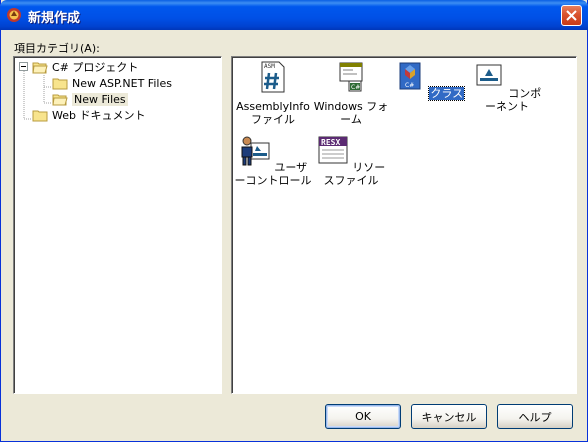 This screenshot has width=588, height=442. Describe the element at coordinates (429, 81) in the screenshot. I see `template-class: C# クラス` at that location.